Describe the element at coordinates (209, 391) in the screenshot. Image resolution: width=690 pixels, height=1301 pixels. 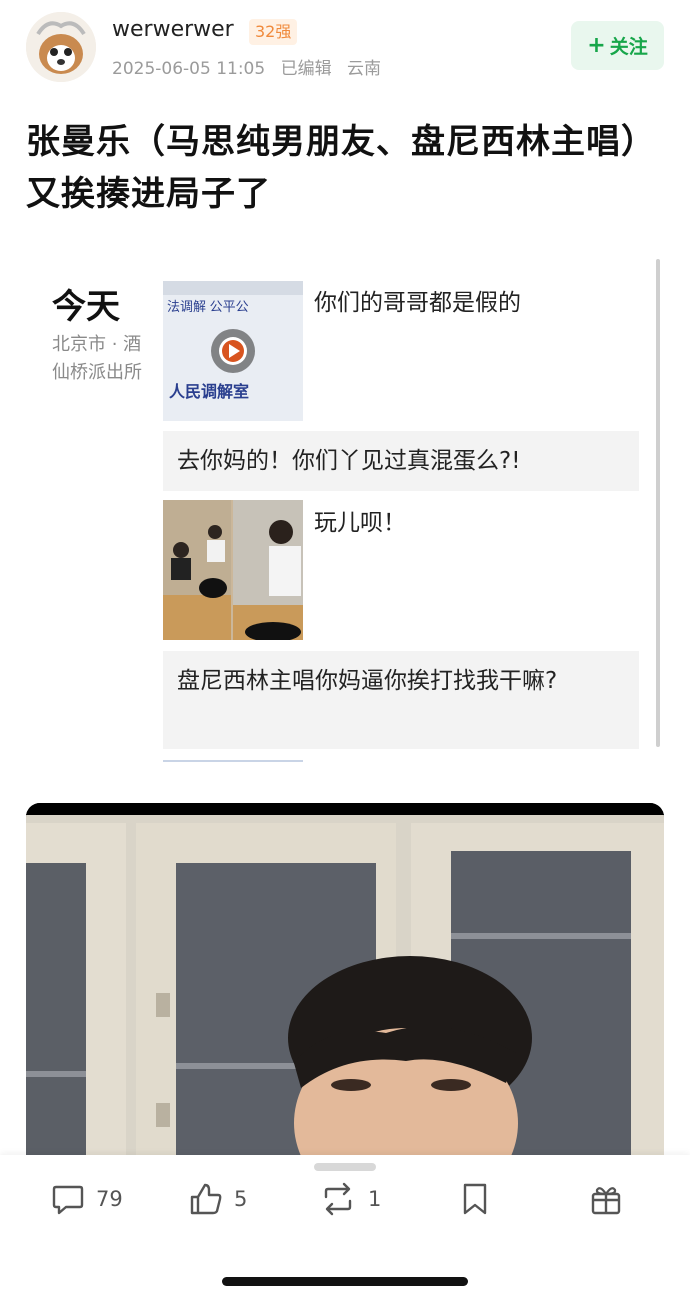
I see `thumb-banner-bottom: 人民调解室` at that location.